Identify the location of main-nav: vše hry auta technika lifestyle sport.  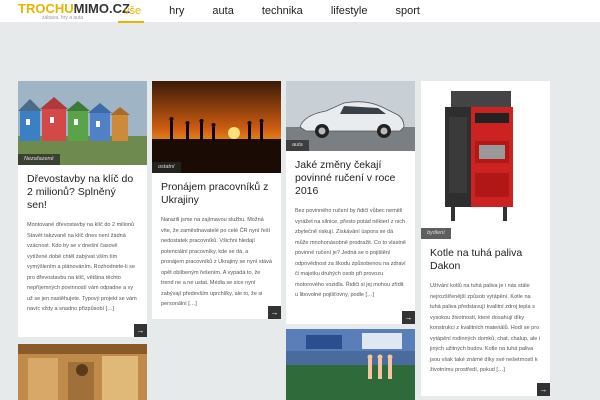
(286, 11).